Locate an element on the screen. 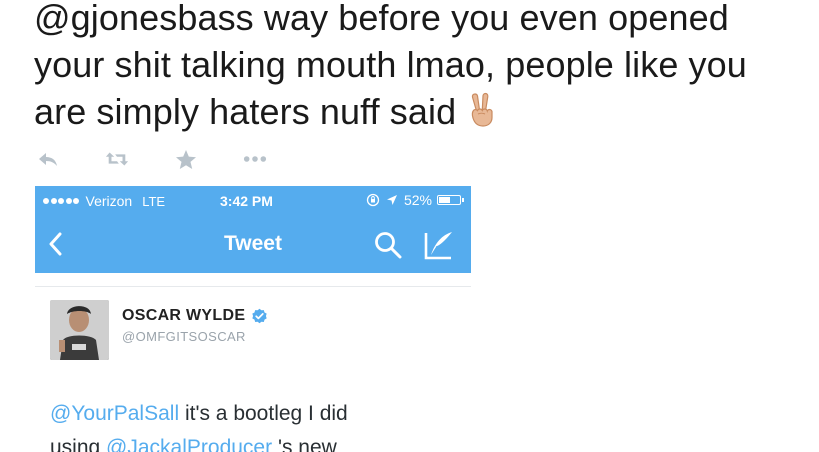 This screenshot has height=452, width=819. location-arrow-icon is located at coordinates (391, 200).